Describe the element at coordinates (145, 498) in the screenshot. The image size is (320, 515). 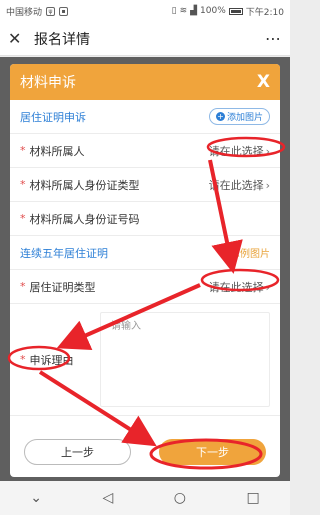
I see `system-nav-bar: ⌄ ◁ ○ □` at that location.